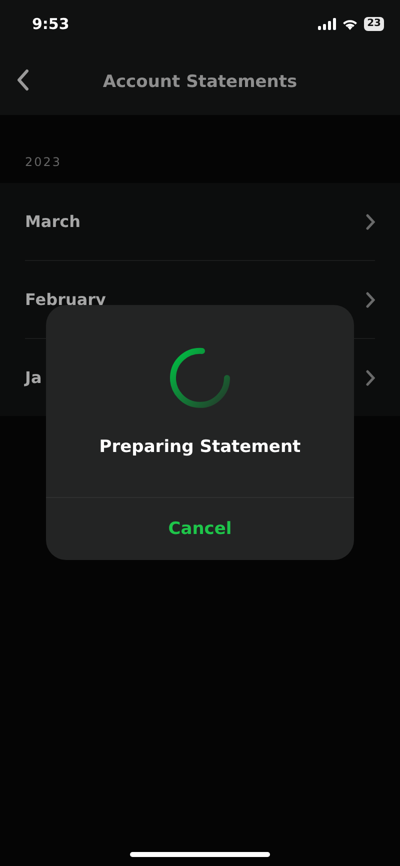  I want to click on section-header: 2023, so click(43, 162).